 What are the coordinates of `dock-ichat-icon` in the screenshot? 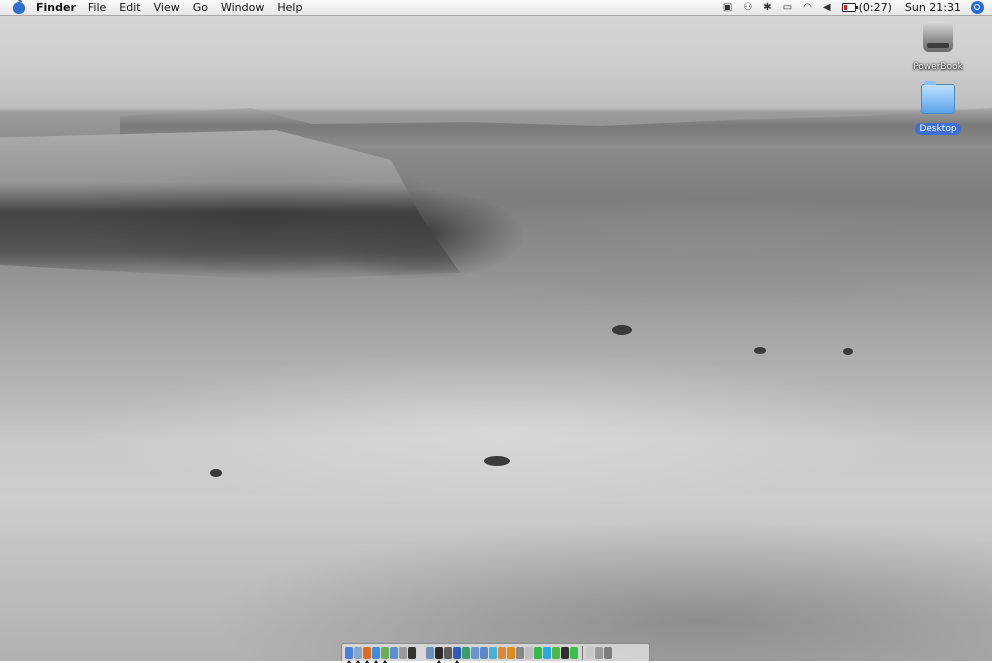 It's located at (385, 654).